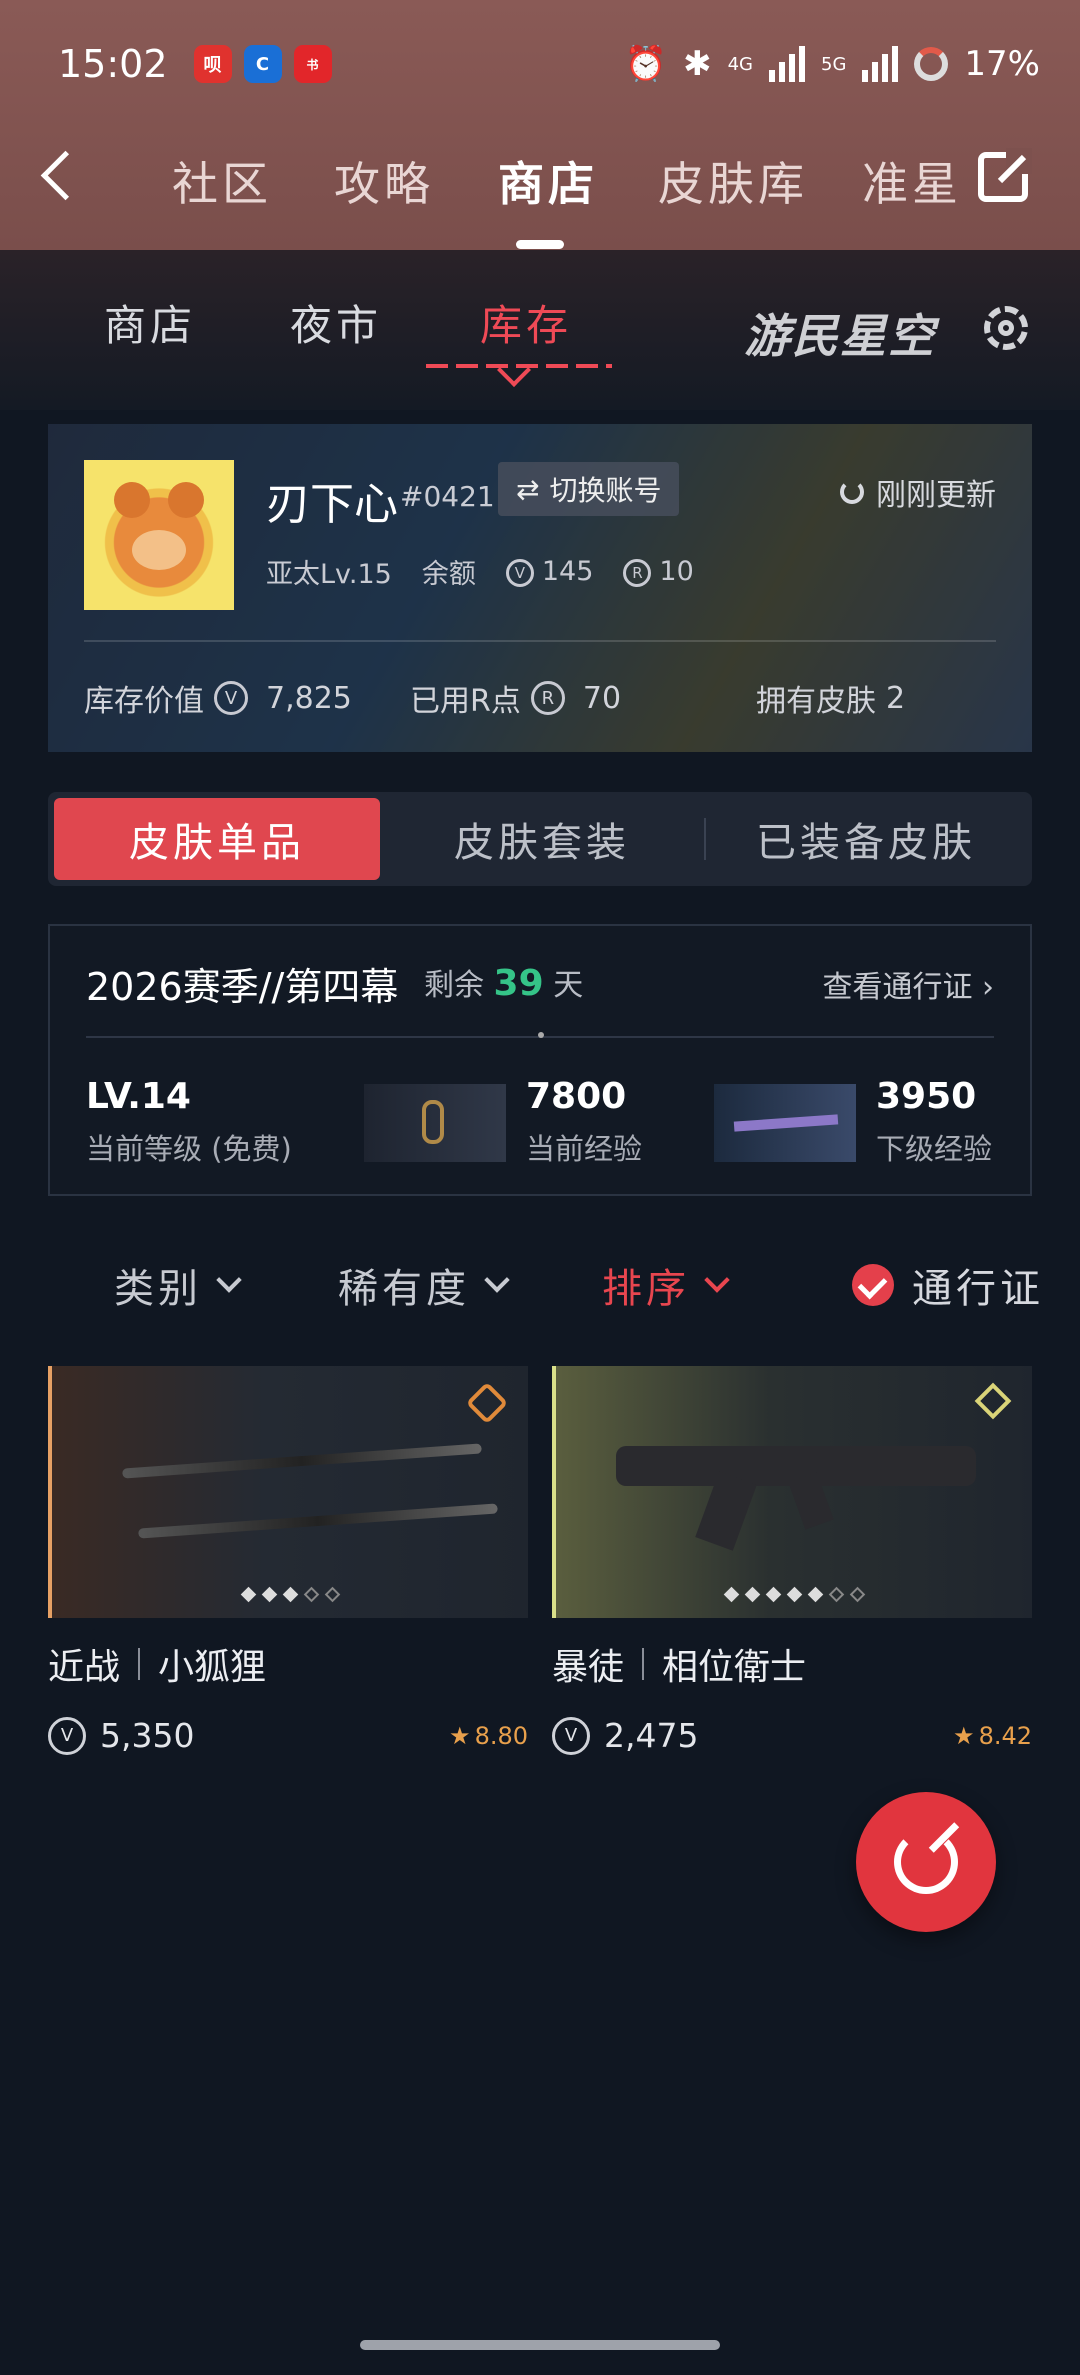 The width and height of the screenshot is (1080, 2375). I want to click on skin-title: 暴徒 相位衛士, so click(792, 1664).